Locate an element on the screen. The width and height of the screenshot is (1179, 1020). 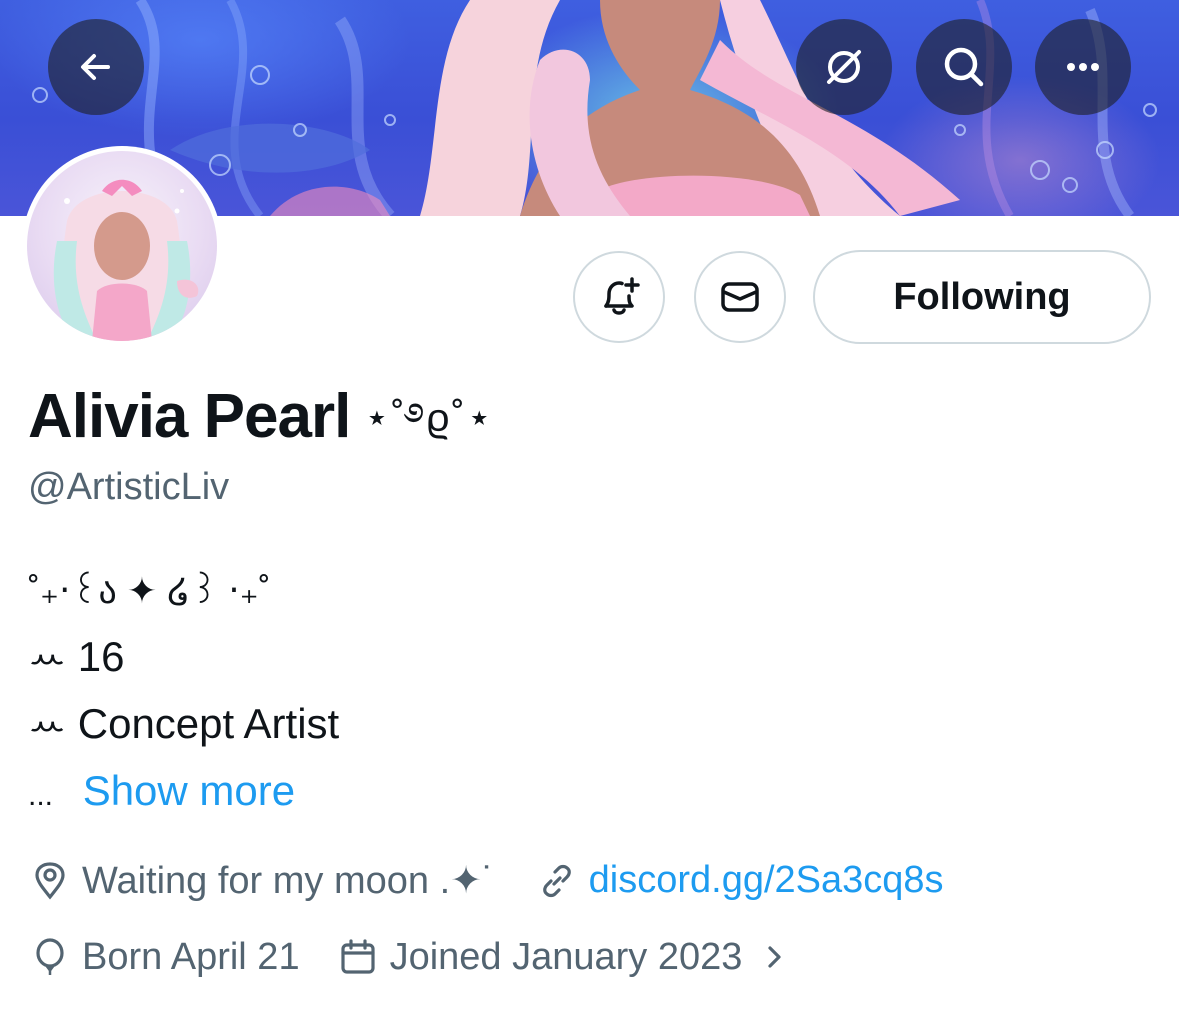
search-icon is located at coordinates (964, 67).